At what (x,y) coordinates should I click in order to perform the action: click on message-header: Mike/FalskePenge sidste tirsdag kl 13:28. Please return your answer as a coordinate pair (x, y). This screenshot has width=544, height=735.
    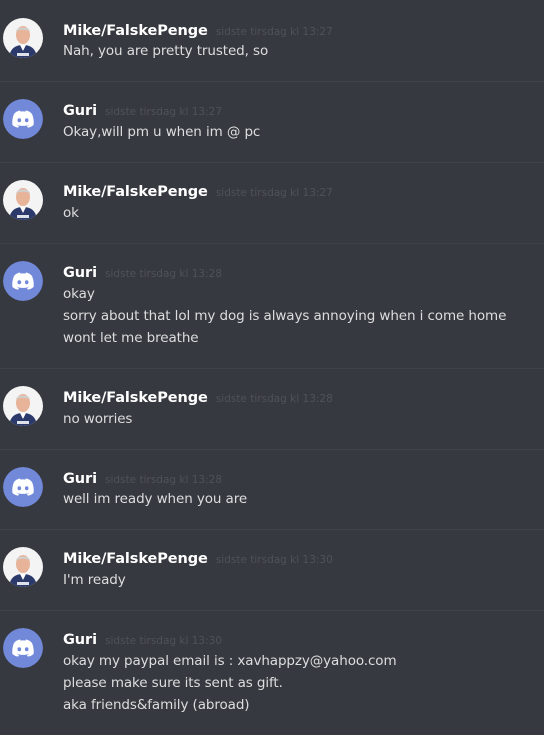
    Looking at the image, I should click on (198, 397).